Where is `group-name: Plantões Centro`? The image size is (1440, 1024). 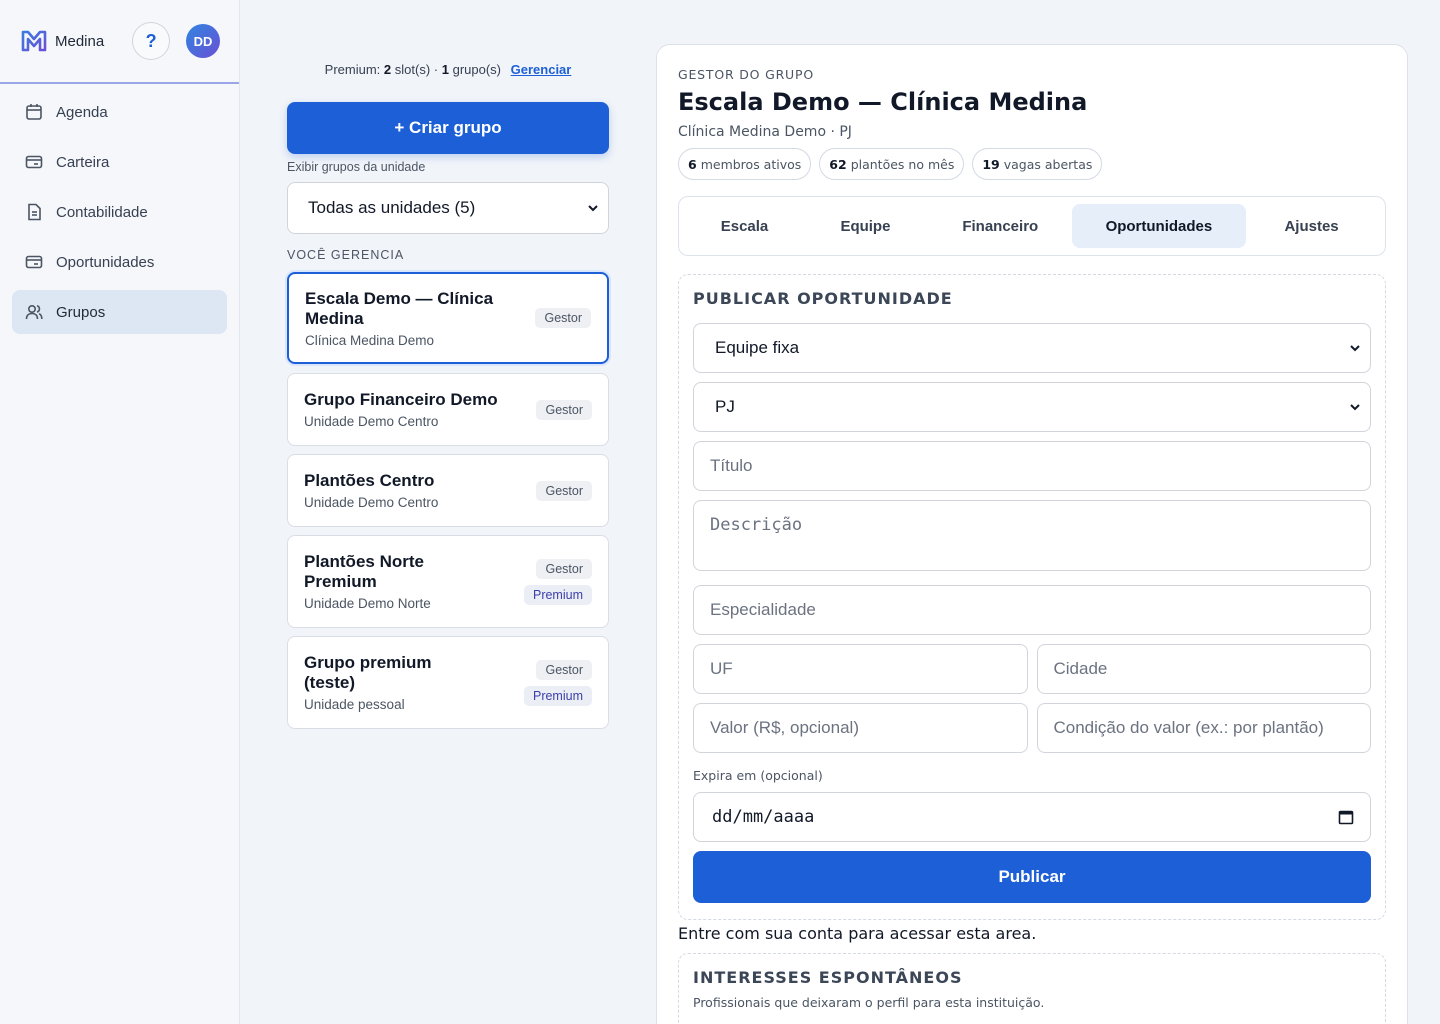 group-name: Plantões Centro is located at coordinates (369, 480).